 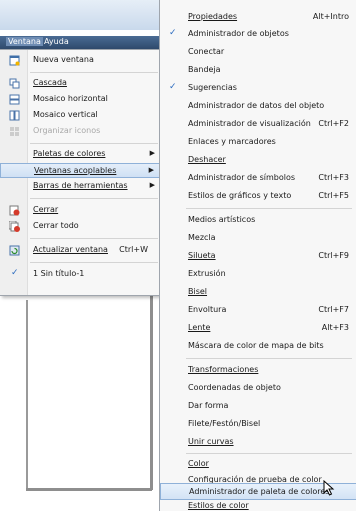 What do you see at coordinates (59, 273) in the screenshot?
I see `menu-label: 1 Sin título-1` at bounding box center [59, 273].